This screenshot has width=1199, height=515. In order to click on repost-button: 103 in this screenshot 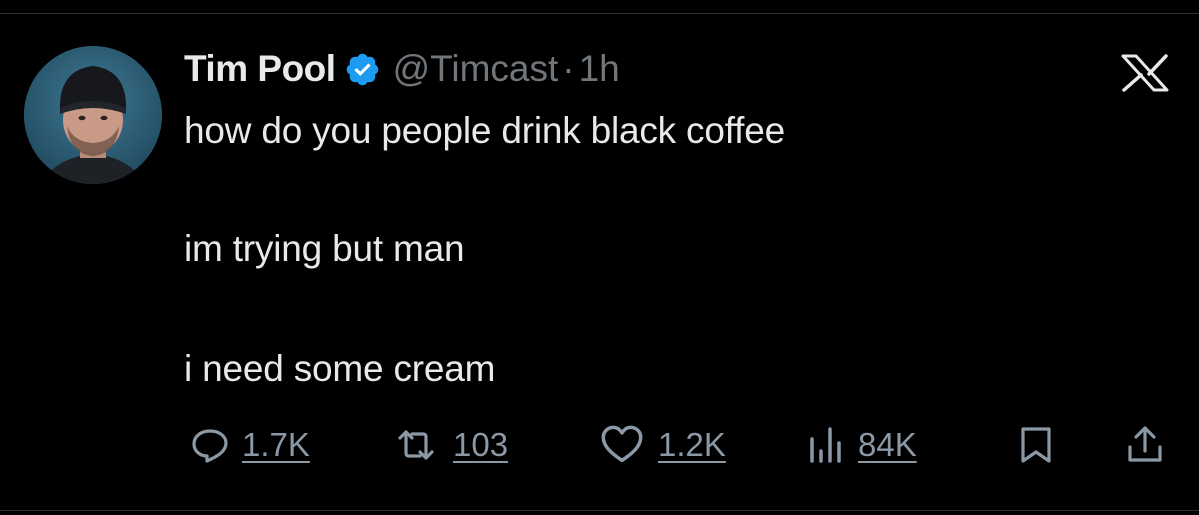, I will do `click(446, 445)`.